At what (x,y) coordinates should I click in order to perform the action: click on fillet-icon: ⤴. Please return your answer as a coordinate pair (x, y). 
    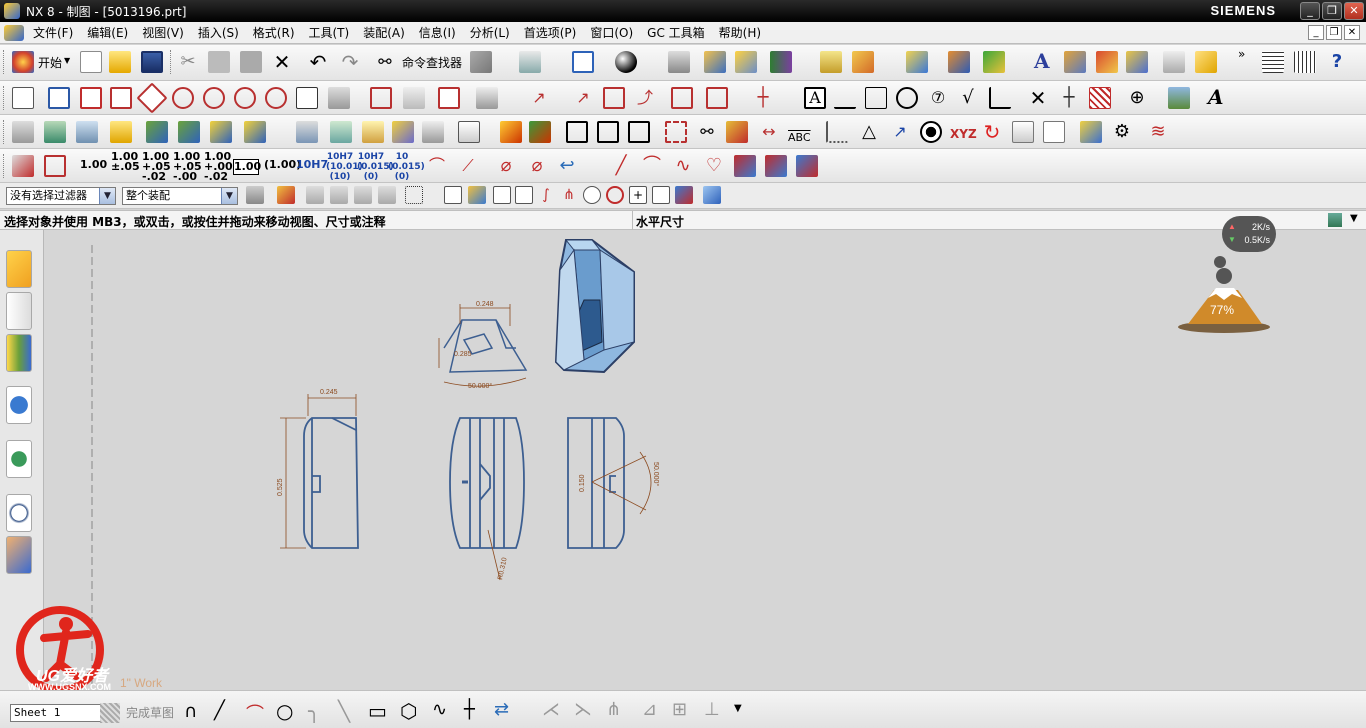
    Looking at the image, I should click on (645, 98).